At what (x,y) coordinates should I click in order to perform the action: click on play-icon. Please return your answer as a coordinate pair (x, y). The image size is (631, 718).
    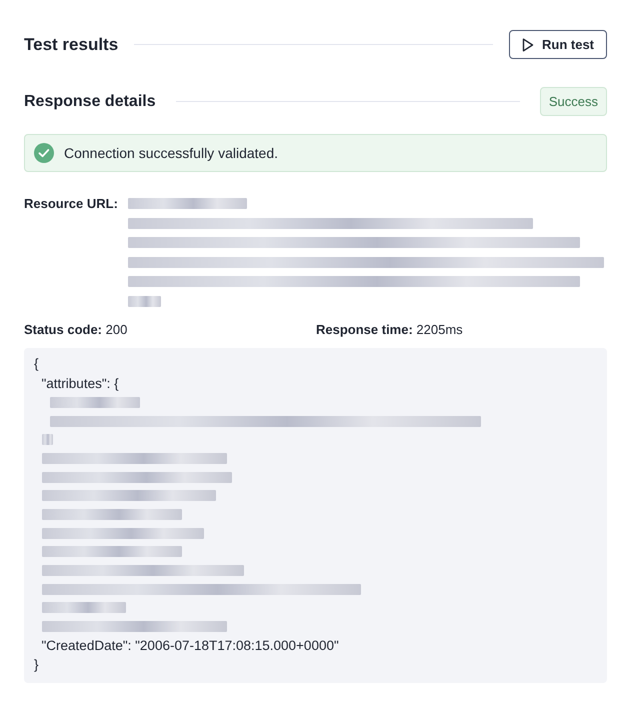
    Looking at the image, I should click on (528, 45).